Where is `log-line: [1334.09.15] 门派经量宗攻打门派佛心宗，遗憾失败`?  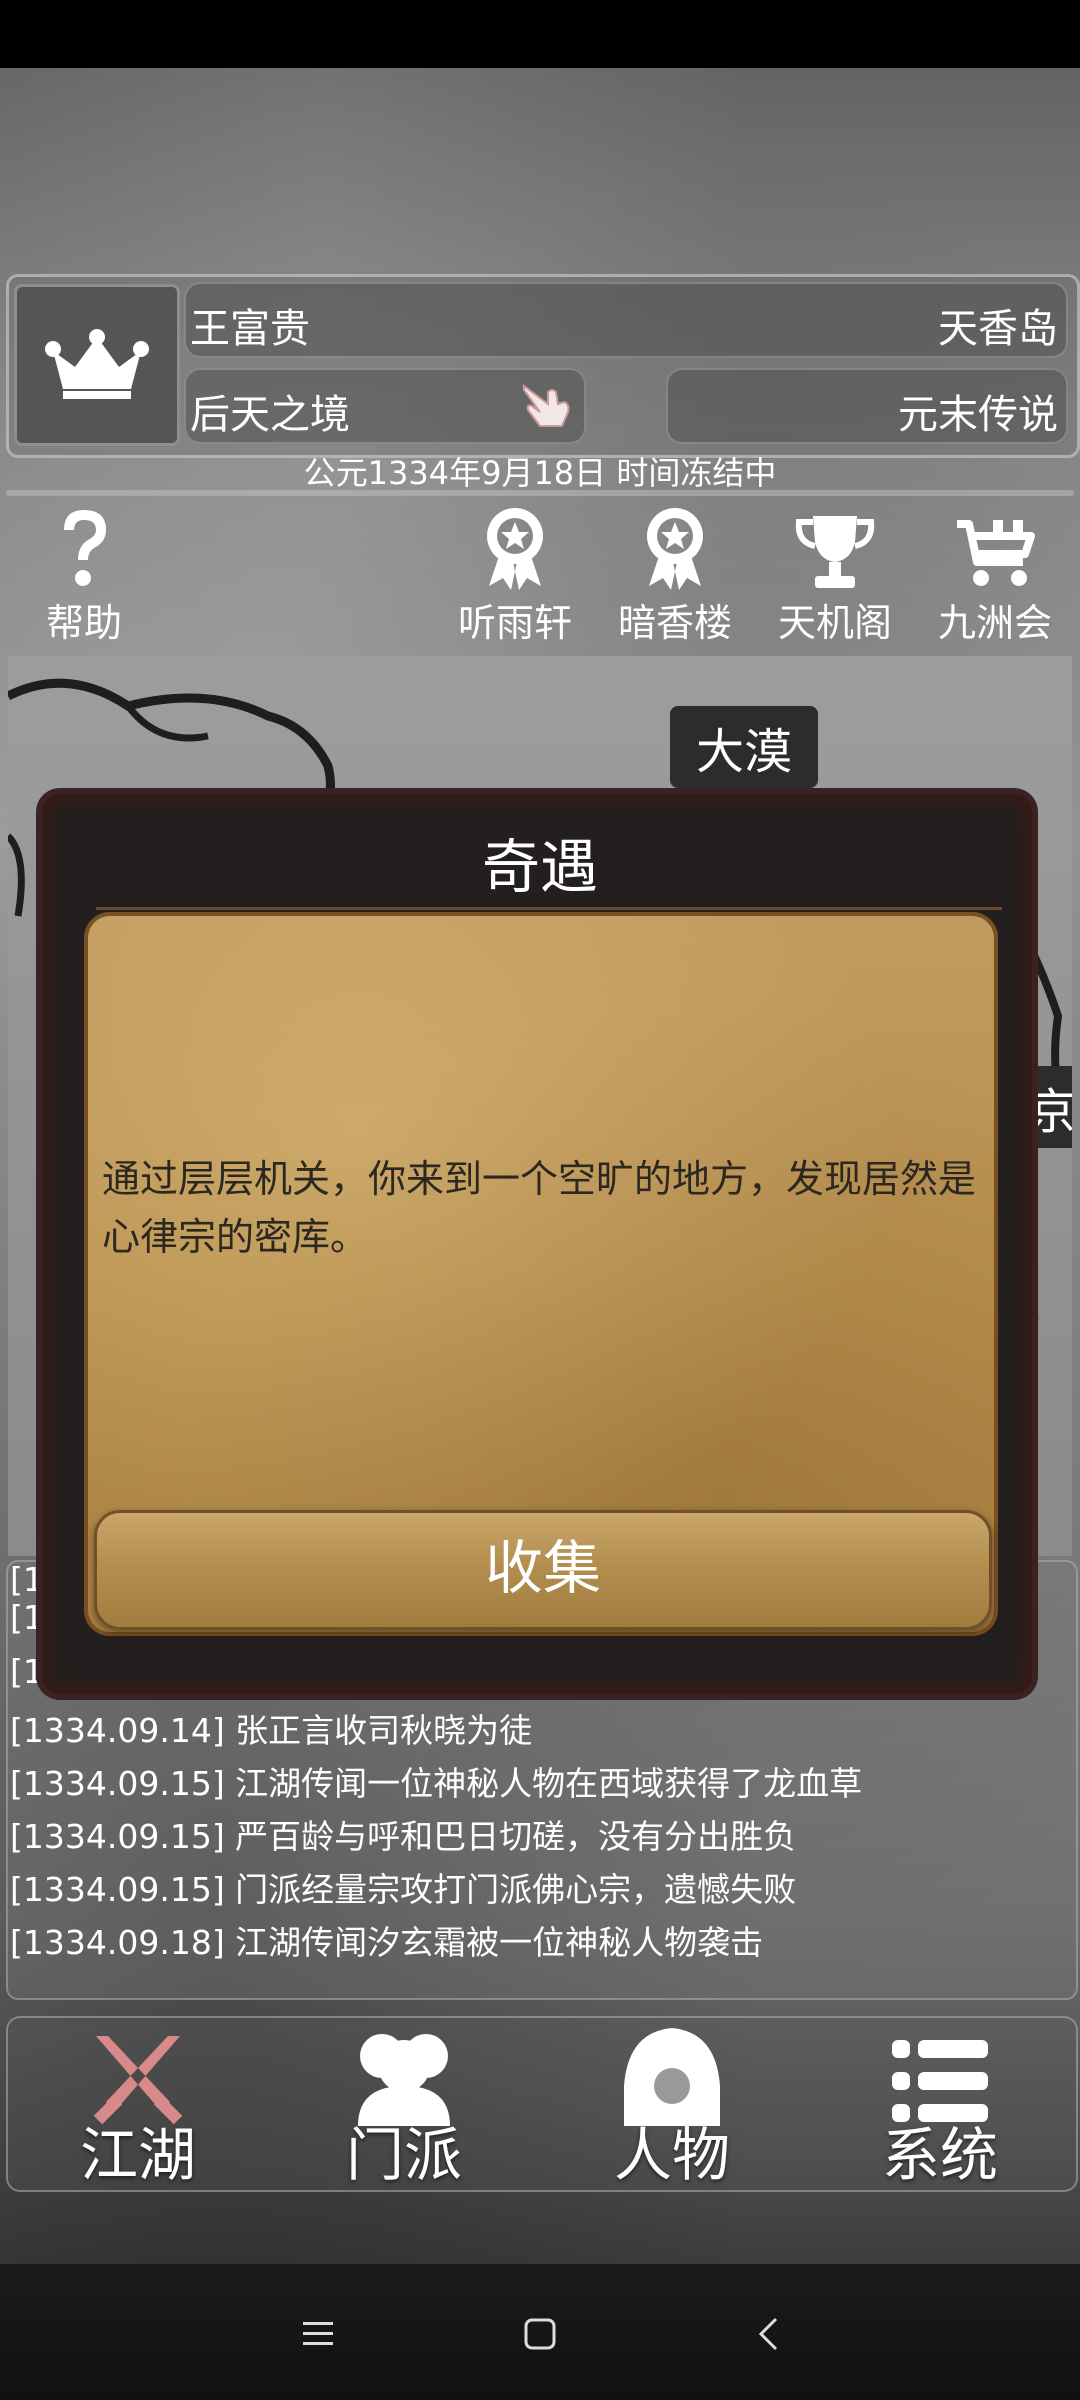
log-line: [1334.09.15] 门派经量宗攻打门派佛心宗，遗憾失败 is located at coordinates (403, 1889).